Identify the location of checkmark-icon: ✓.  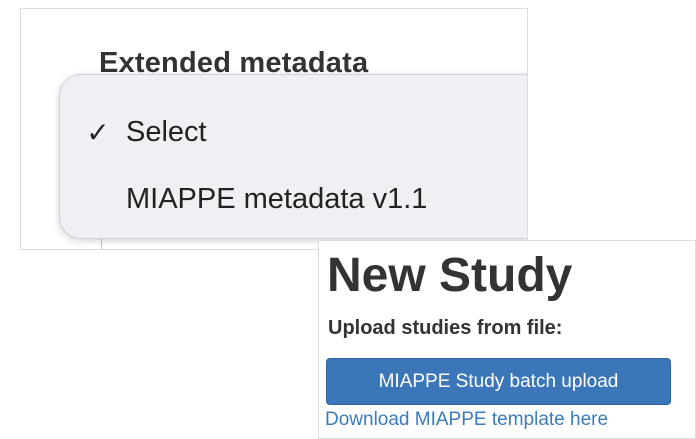
(98, 132).